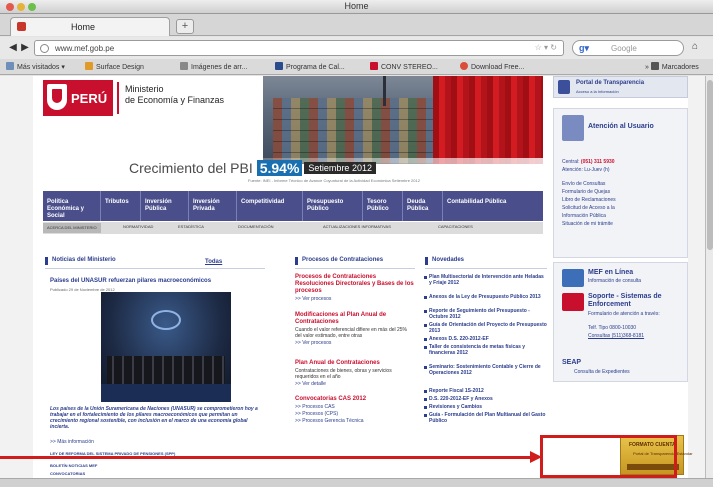  What do you see at coordinates (165, 206) in the screenshot?
I see `menu-item-inversion-publica: Inversión Pública` at bounding box center [165, 206].